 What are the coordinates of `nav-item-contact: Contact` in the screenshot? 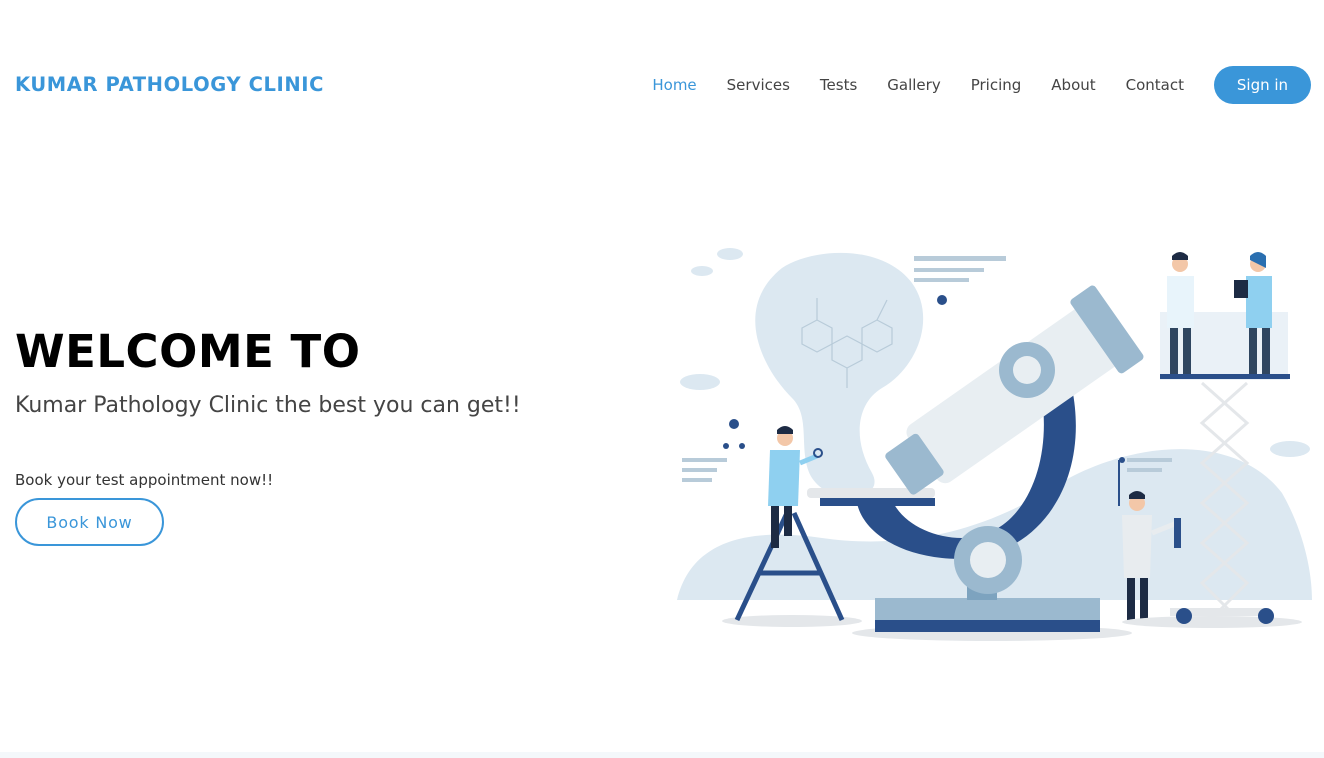 It's located at (1155, 85).